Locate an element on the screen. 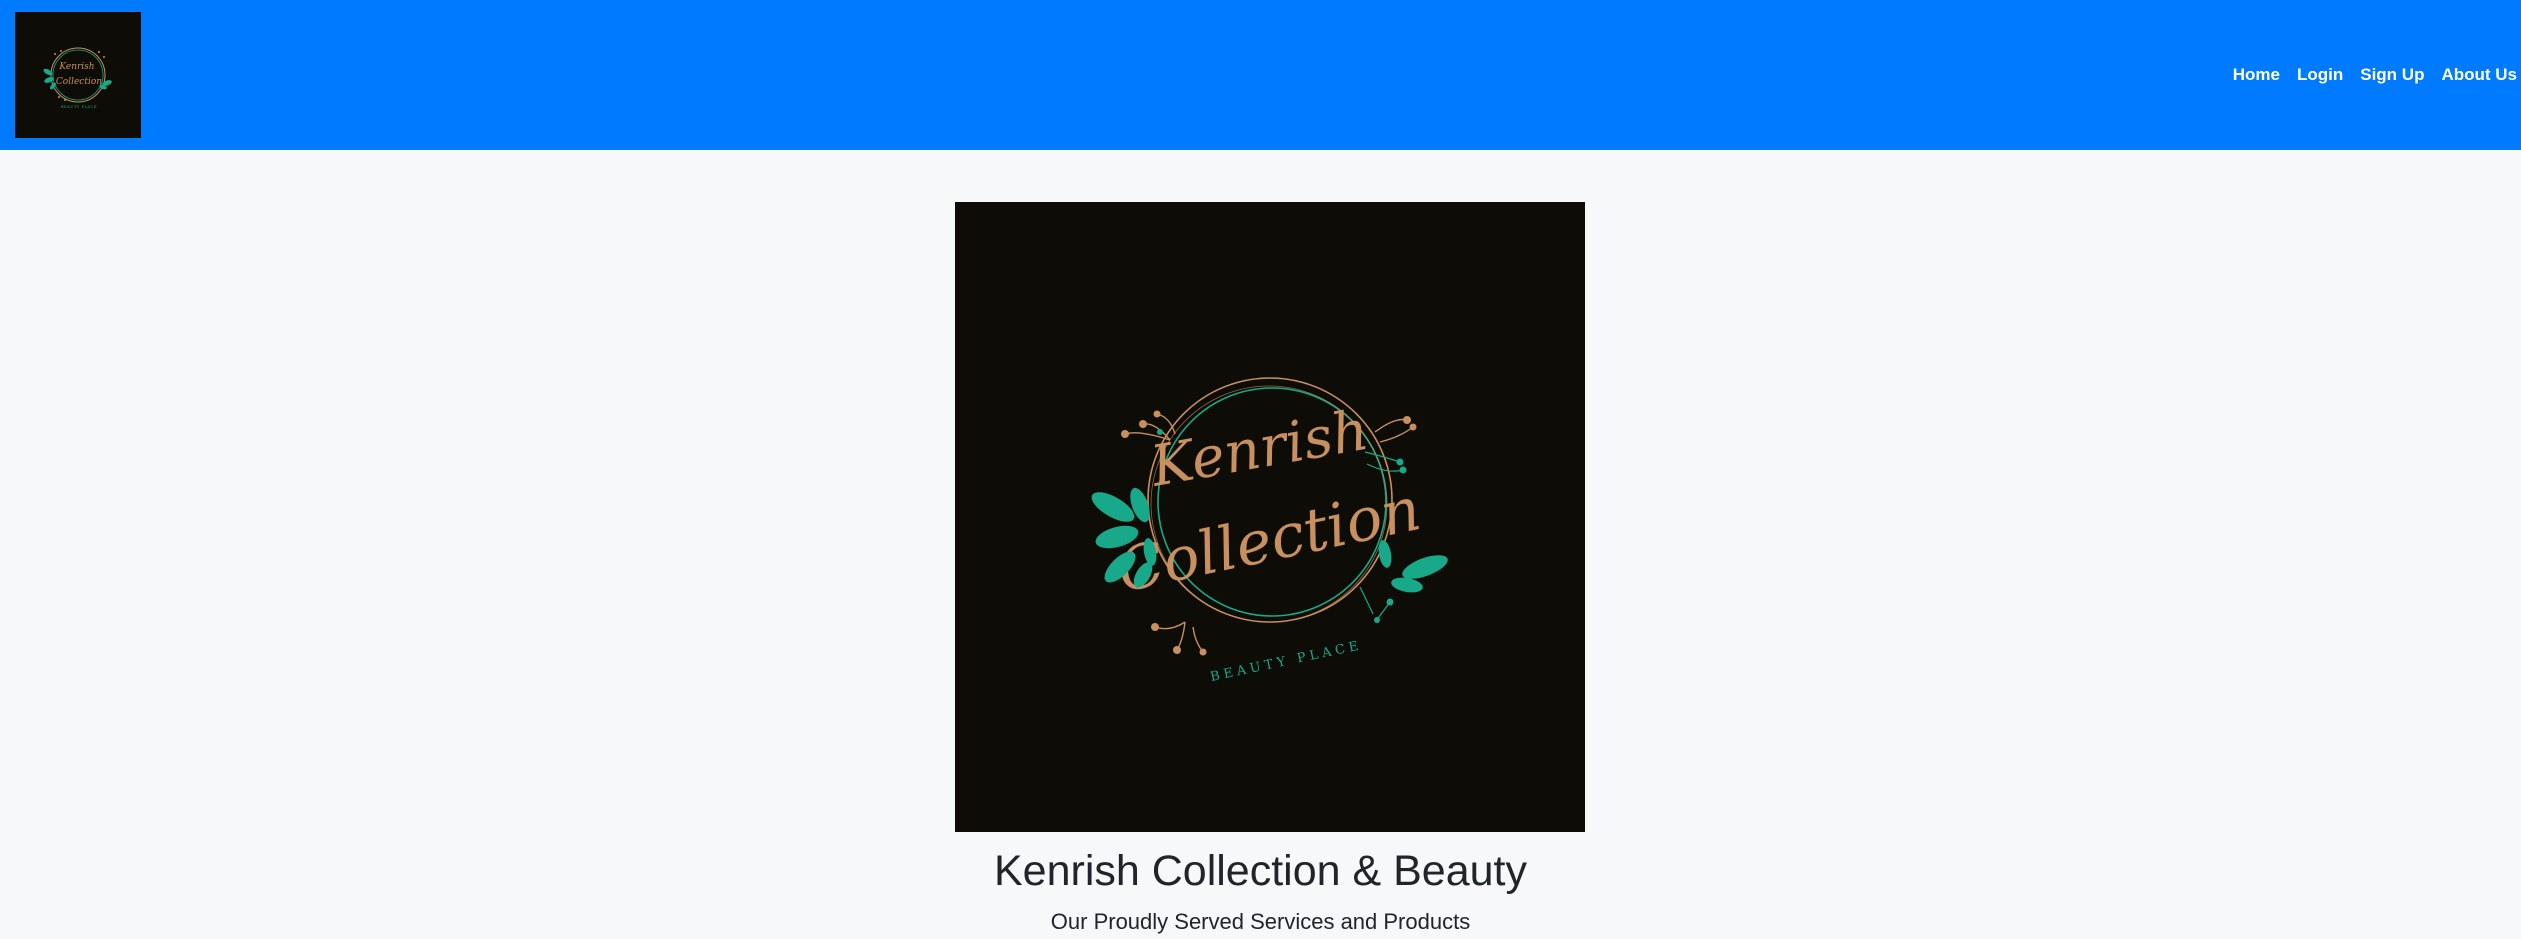  nav-links: Home Login Sign Up About Us is located at coordinates (2368, 75).